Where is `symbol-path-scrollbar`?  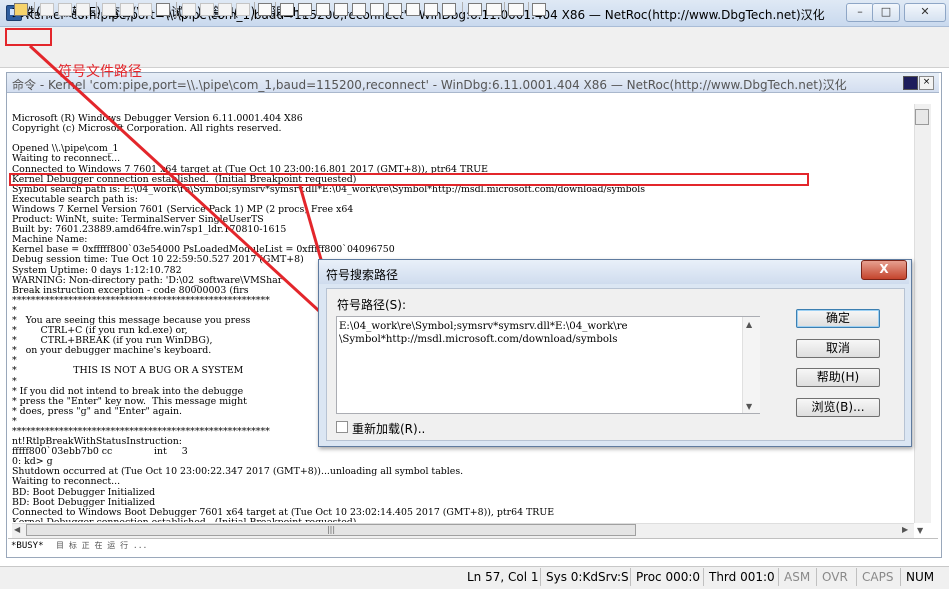 symbol-path-scrollbar is located at coordinates (751, 365).